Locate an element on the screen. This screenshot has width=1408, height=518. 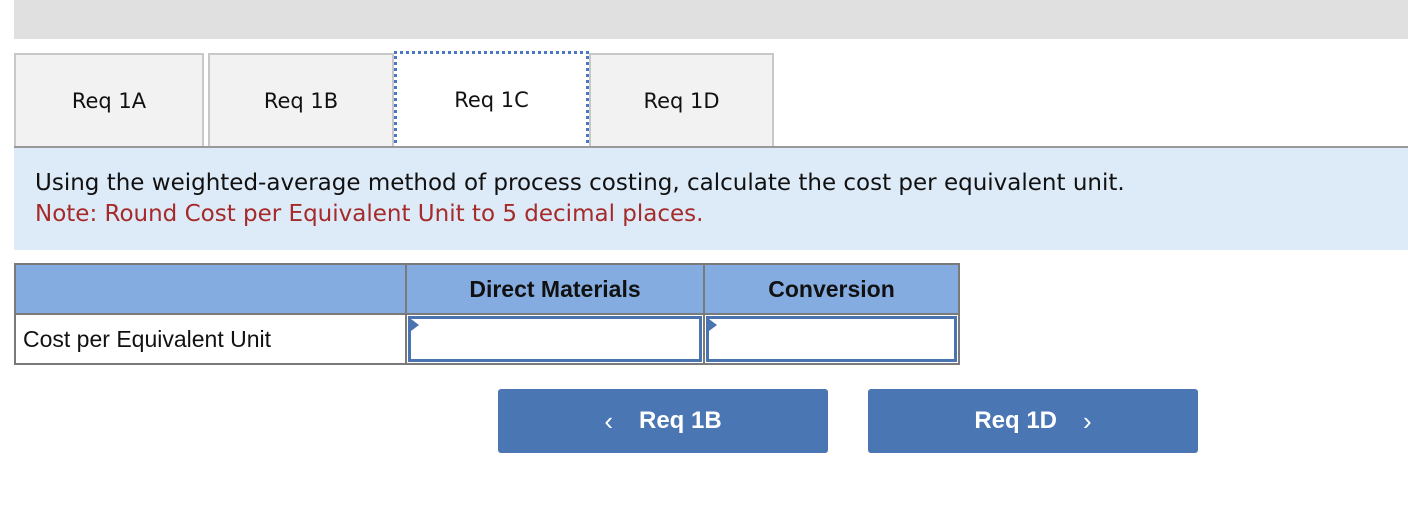
top-bar is located at coordinates (711, 19).